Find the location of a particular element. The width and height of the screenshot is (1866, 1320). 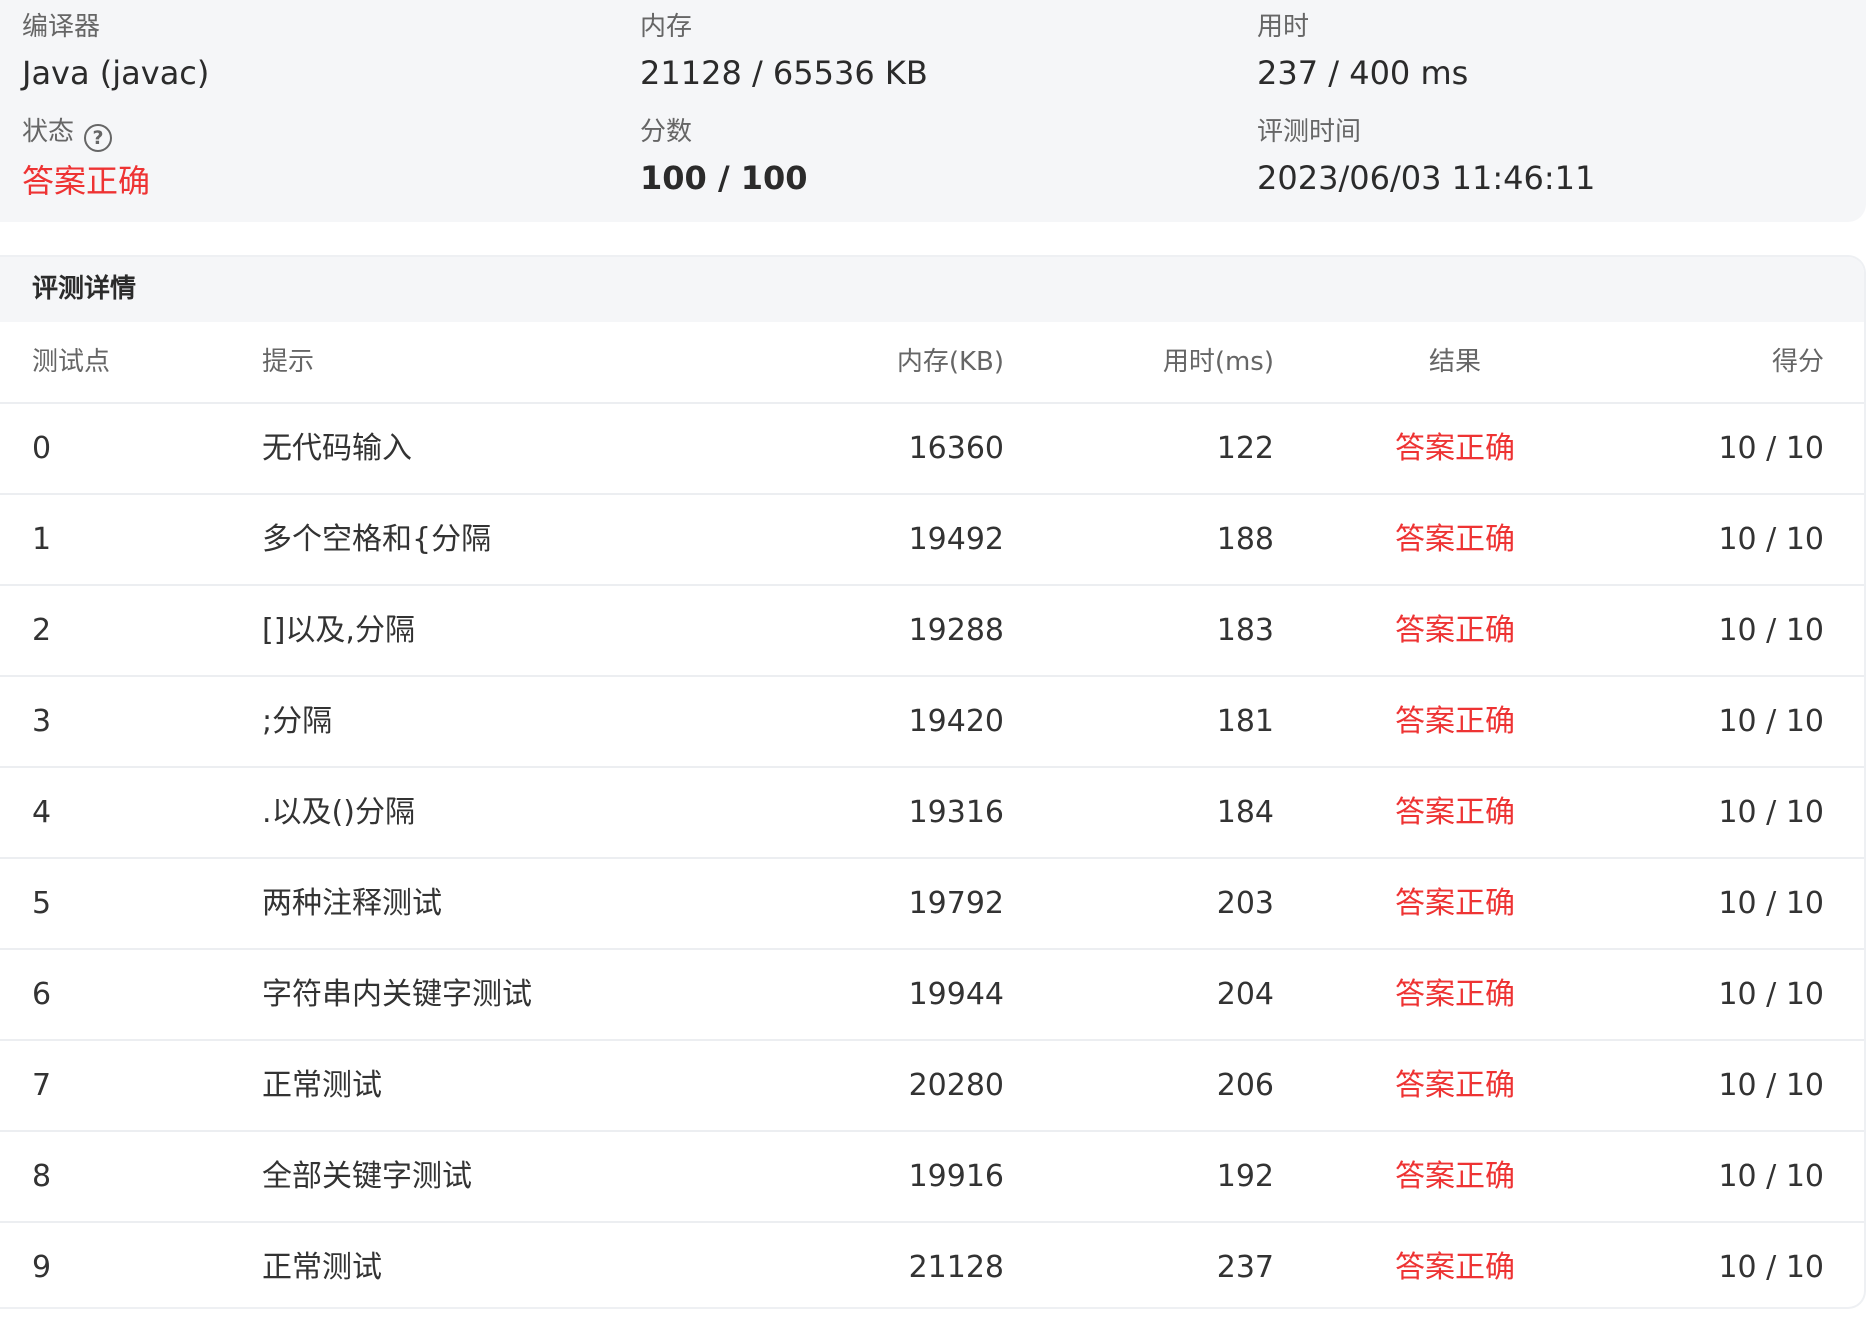

test-point-id: 5 is located at coordinates (42, 903).